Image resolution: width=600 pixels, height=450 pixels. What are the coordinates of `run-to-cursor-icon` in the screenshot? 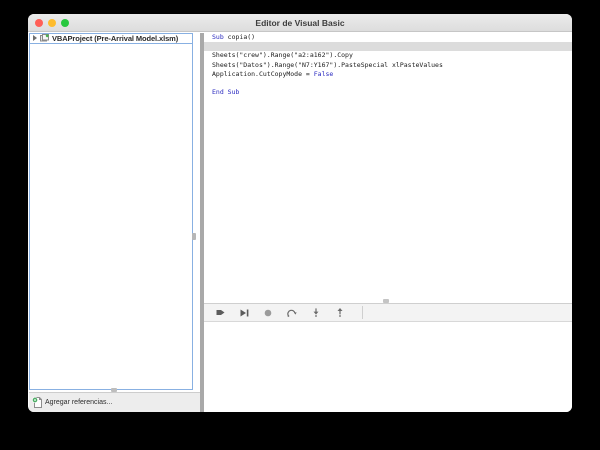 It's located at (244, 312).